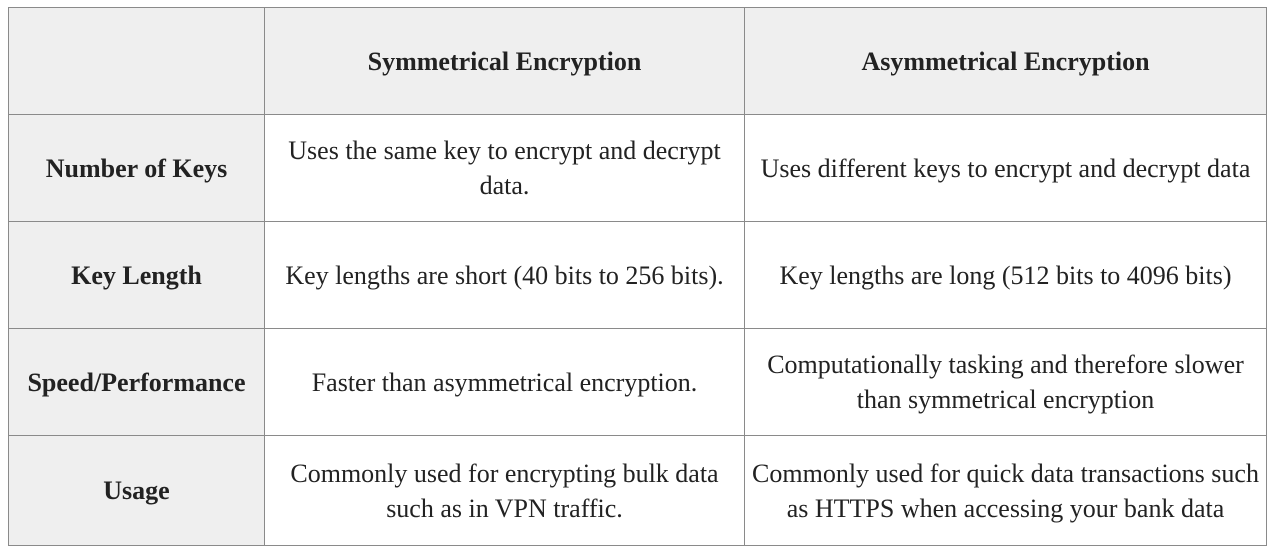 The height and width of the screenshot is (548, 1272). I want to click on row-label-key-length: Key Length, so click(136, 275).